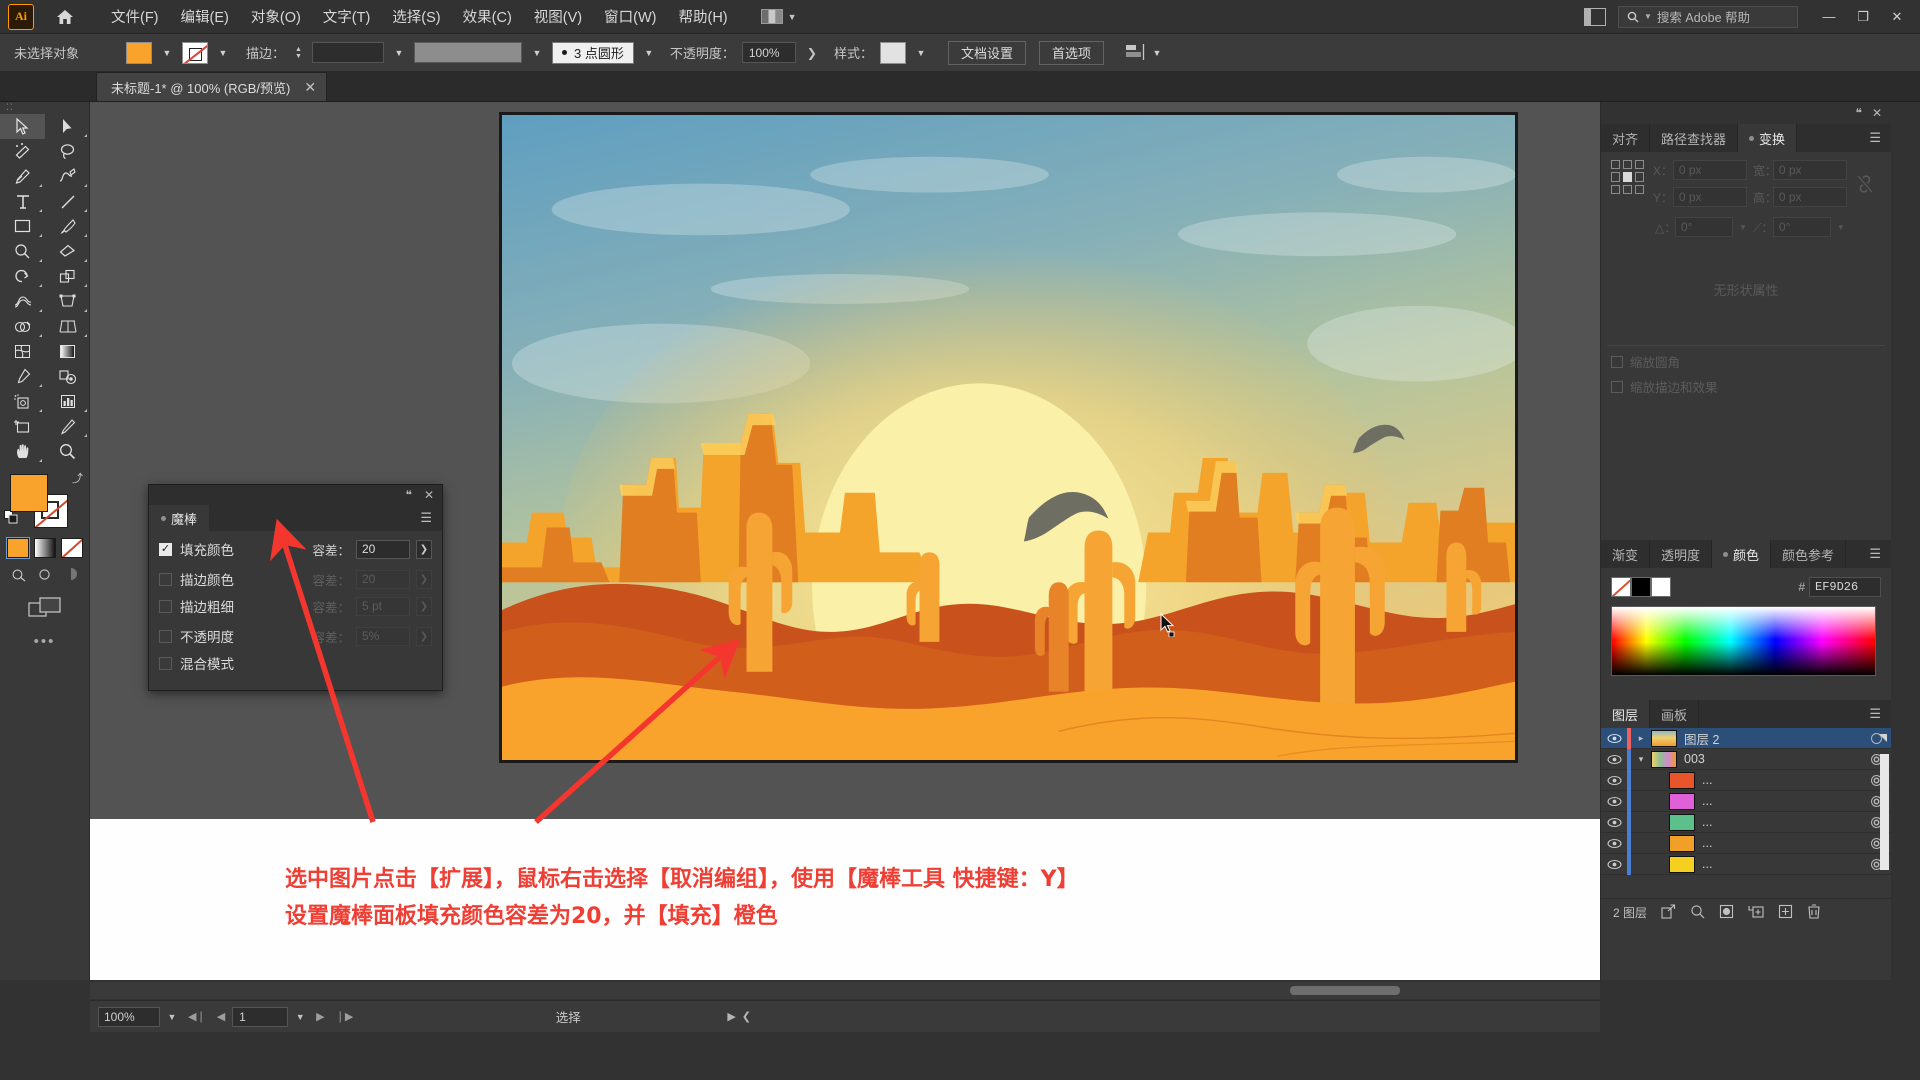  I want to click on gradient-fill-button, so click(44, 548).